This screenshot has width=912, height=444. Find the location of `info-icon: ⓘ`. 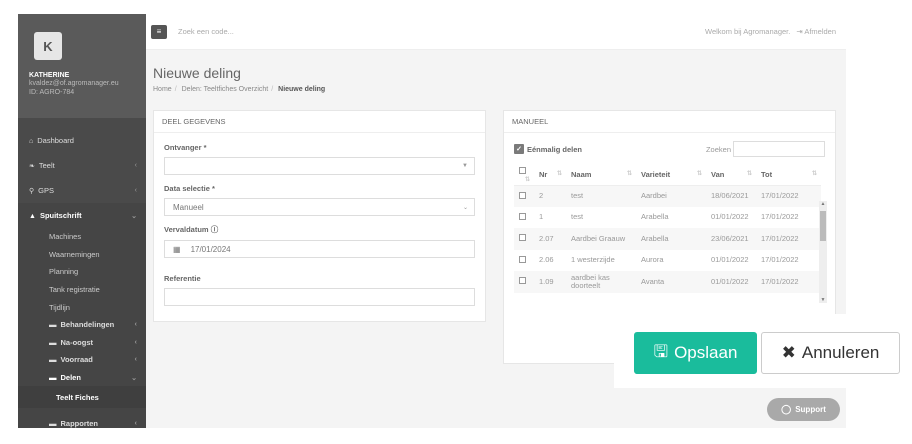

info-icon: ⓘ is located at coordinates (215, 229).